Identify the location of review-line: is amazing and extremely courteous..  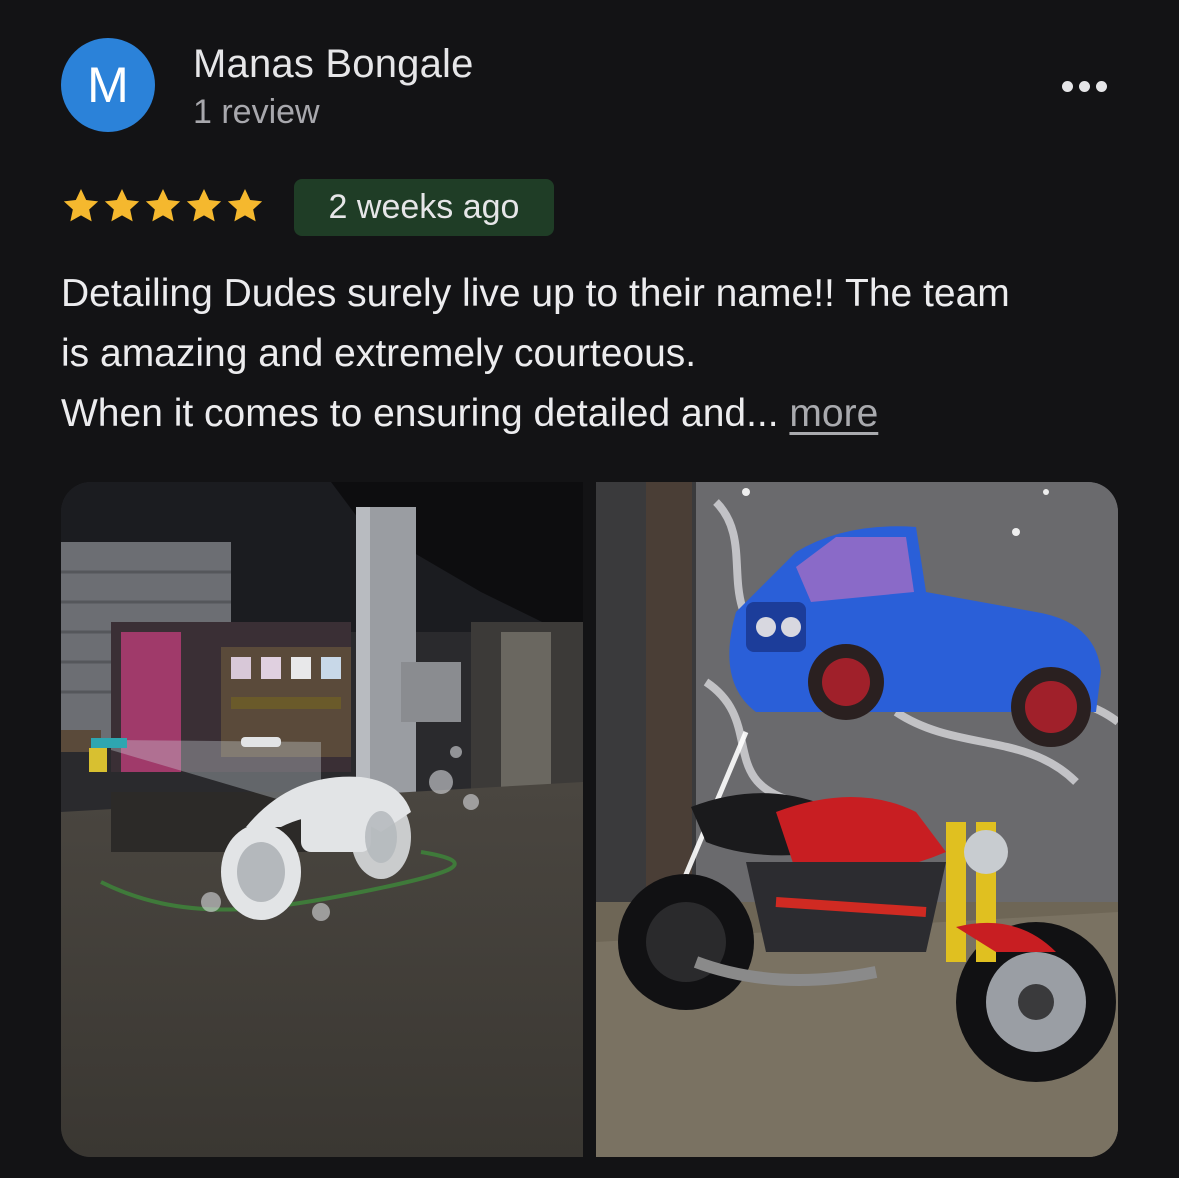
(379, 353).